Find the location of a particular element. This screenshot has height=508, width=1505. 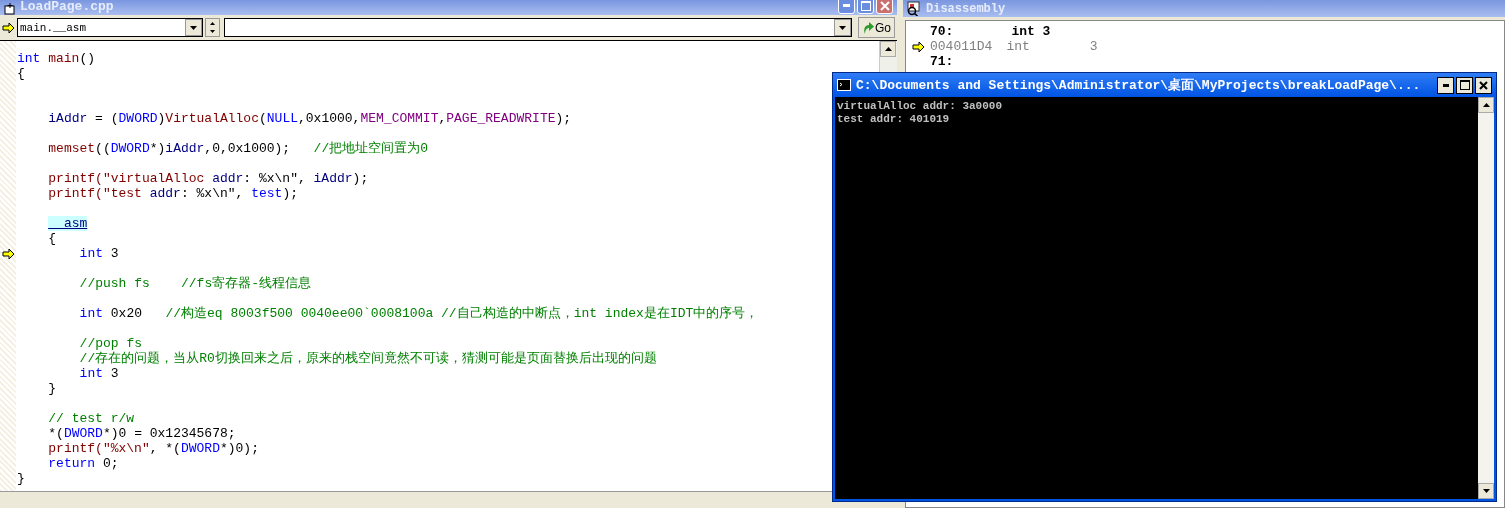

code-line: int main() is located at coordinates (56, 58).